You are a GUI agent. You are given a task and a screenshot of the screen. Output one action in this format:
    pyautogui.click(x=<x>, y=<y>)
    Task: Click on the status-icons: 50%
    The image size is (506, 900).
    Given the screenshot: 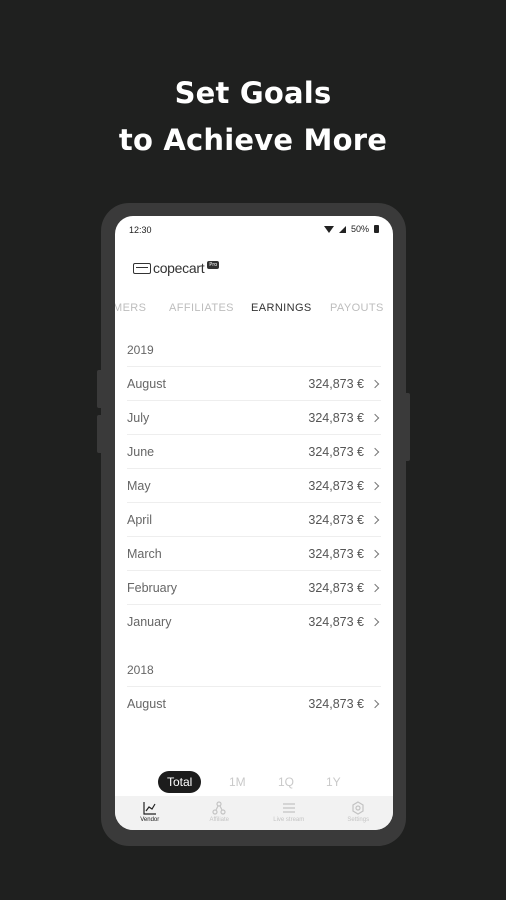 What is the action you would take?
    pyautogui.click(x=351, y=229)
    